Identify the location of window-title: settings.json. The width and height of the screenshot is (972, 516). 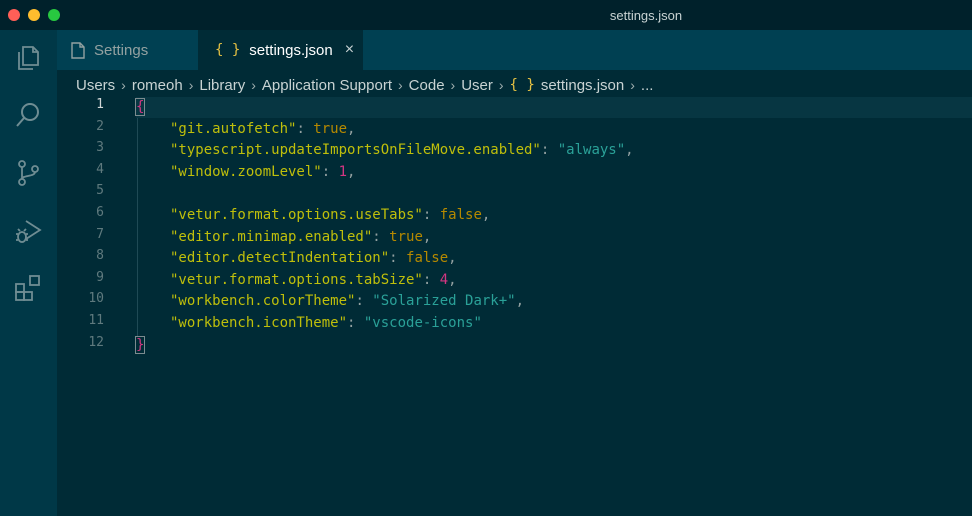
(646, 15).